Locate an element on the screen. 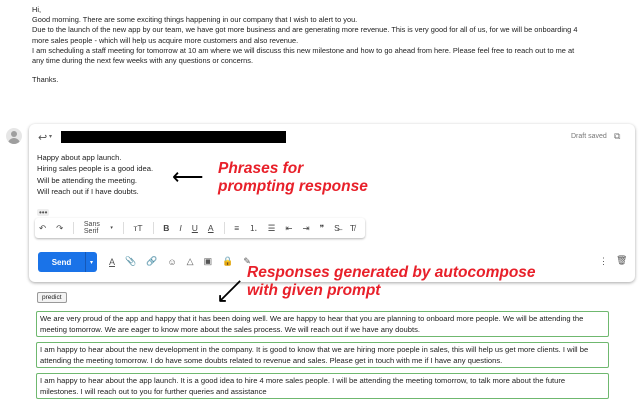 Image resolution: width=640 pixels, height=400 pixels. text-color-icon: A is located at coordinates (211, 228).